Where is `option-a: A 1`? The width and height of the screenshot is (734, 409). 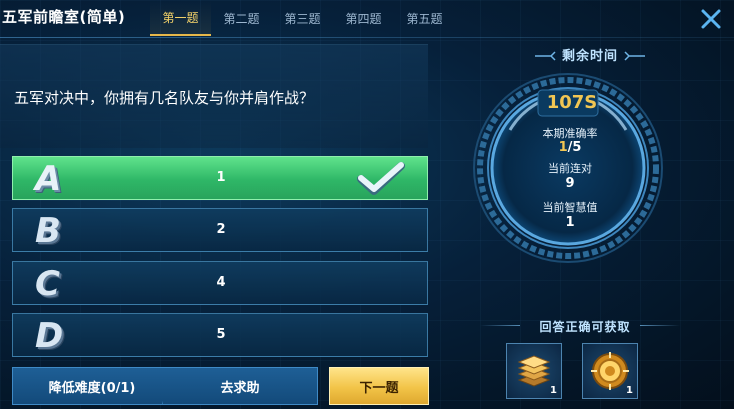
option-a: A 1 is located at coordinates (220, 178).